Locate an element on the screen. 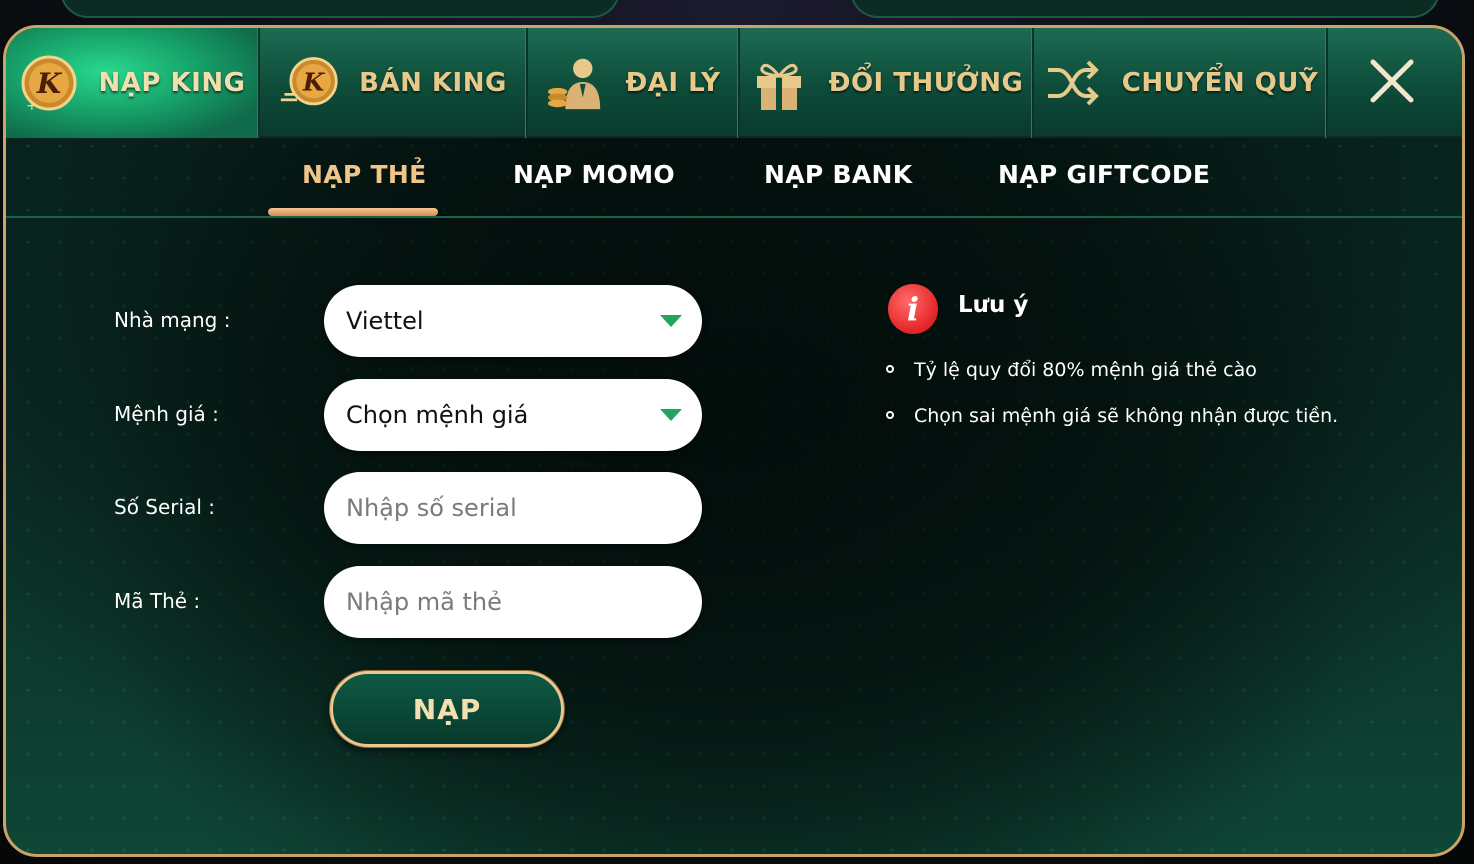 This screenshot has height=864, width=1474. king-coin-icon: K + is located at coordinates (49, 83).